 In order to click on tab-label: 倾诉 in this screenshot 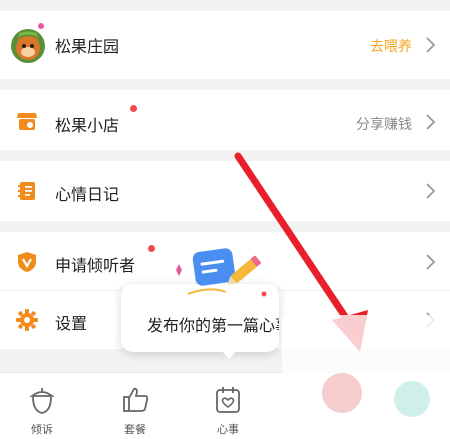, I will do `click(42, 429)`.